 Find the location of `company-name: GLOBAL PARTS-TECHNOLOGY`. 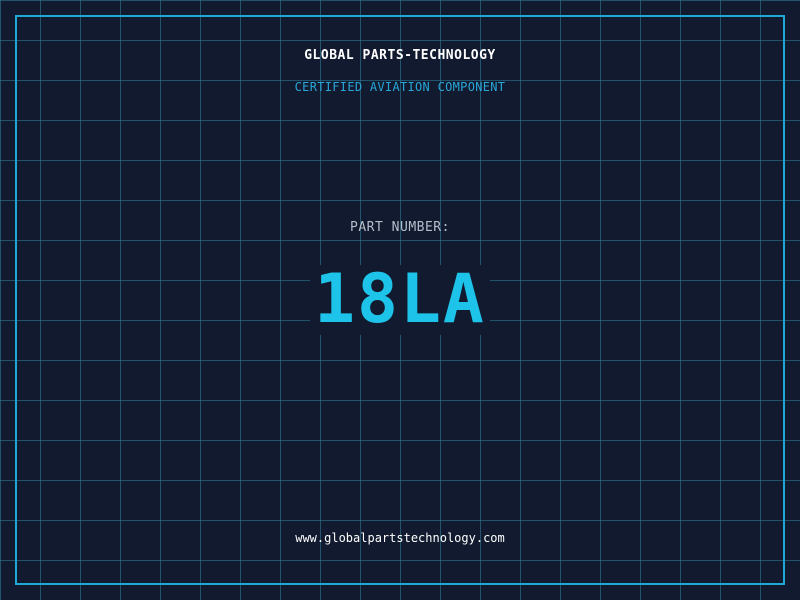

company-name: GLOBAL PARTS-TECHNOLOGY is located at coordinates (400, 55).